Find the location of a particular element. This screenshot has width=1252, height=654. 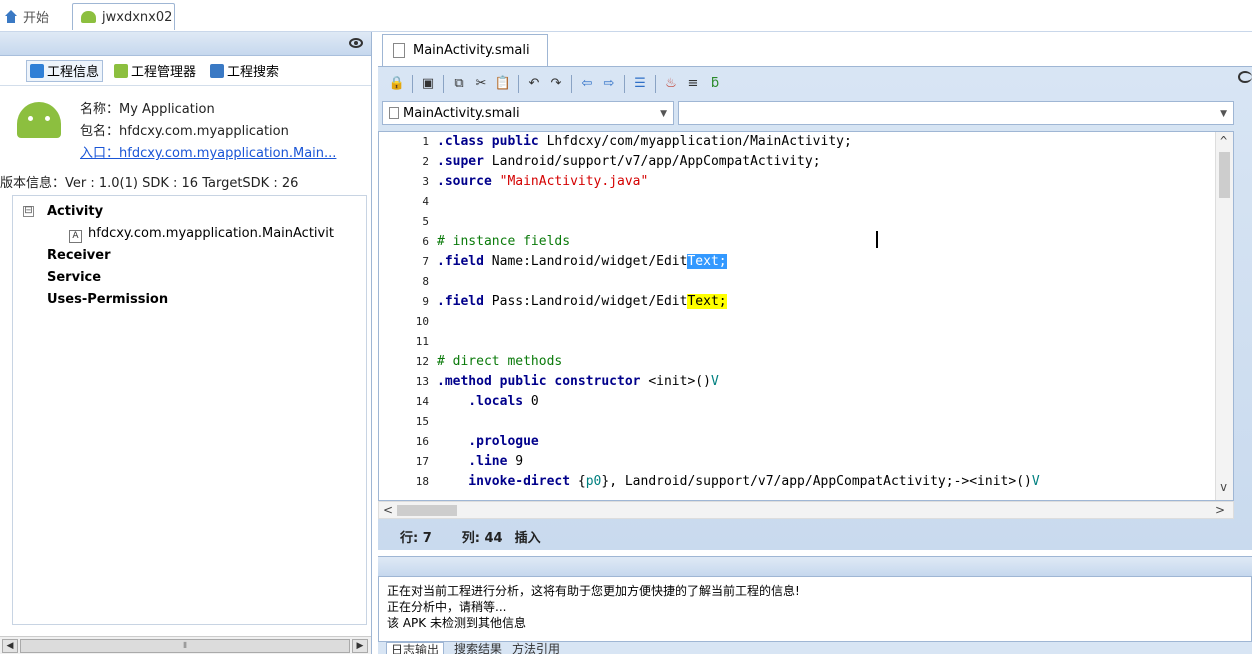

code-token: # instance fields is located at coordinates (504, 241).